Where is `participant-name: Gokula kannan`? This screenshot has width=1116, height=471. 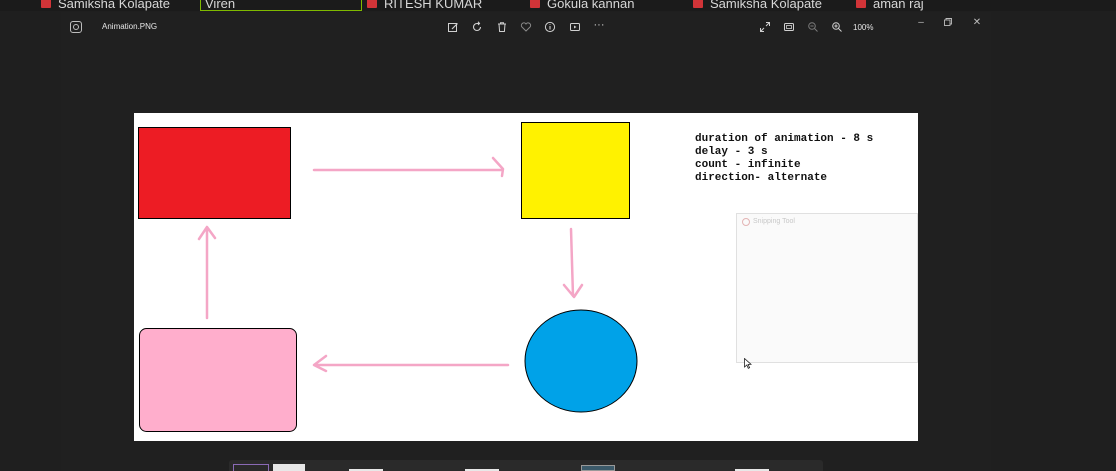
participant-name: Gokula kannan is located at coordinates (591, 5).